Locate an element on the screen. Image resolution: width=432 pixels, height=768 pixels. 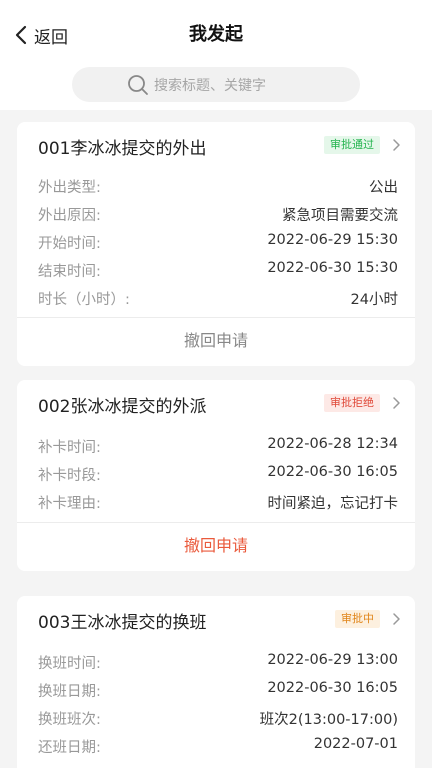
detail-row: 结束时间: 2022-06-30 15:30 is located at coordinates (216, 270).